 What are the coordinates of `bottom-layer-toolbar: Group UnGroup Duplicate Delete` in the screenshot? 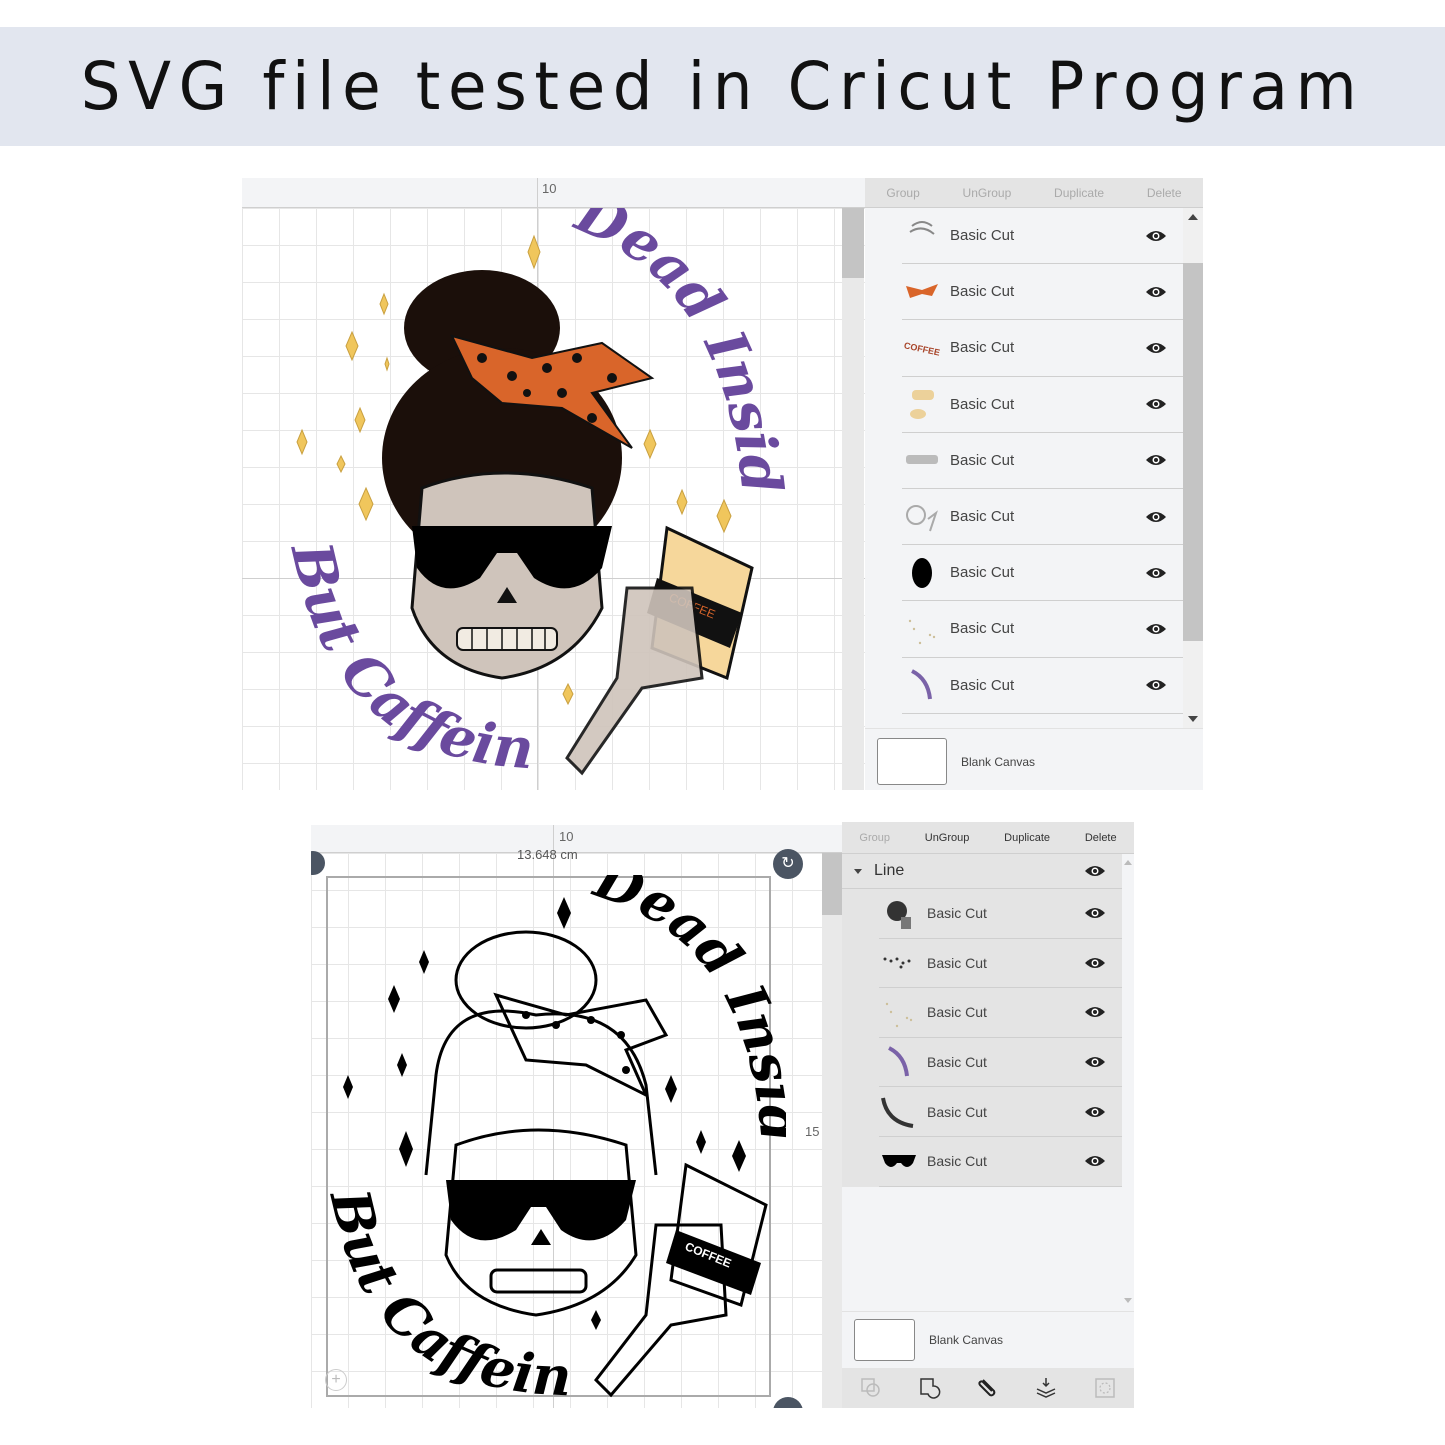 It's located at (988, 838).